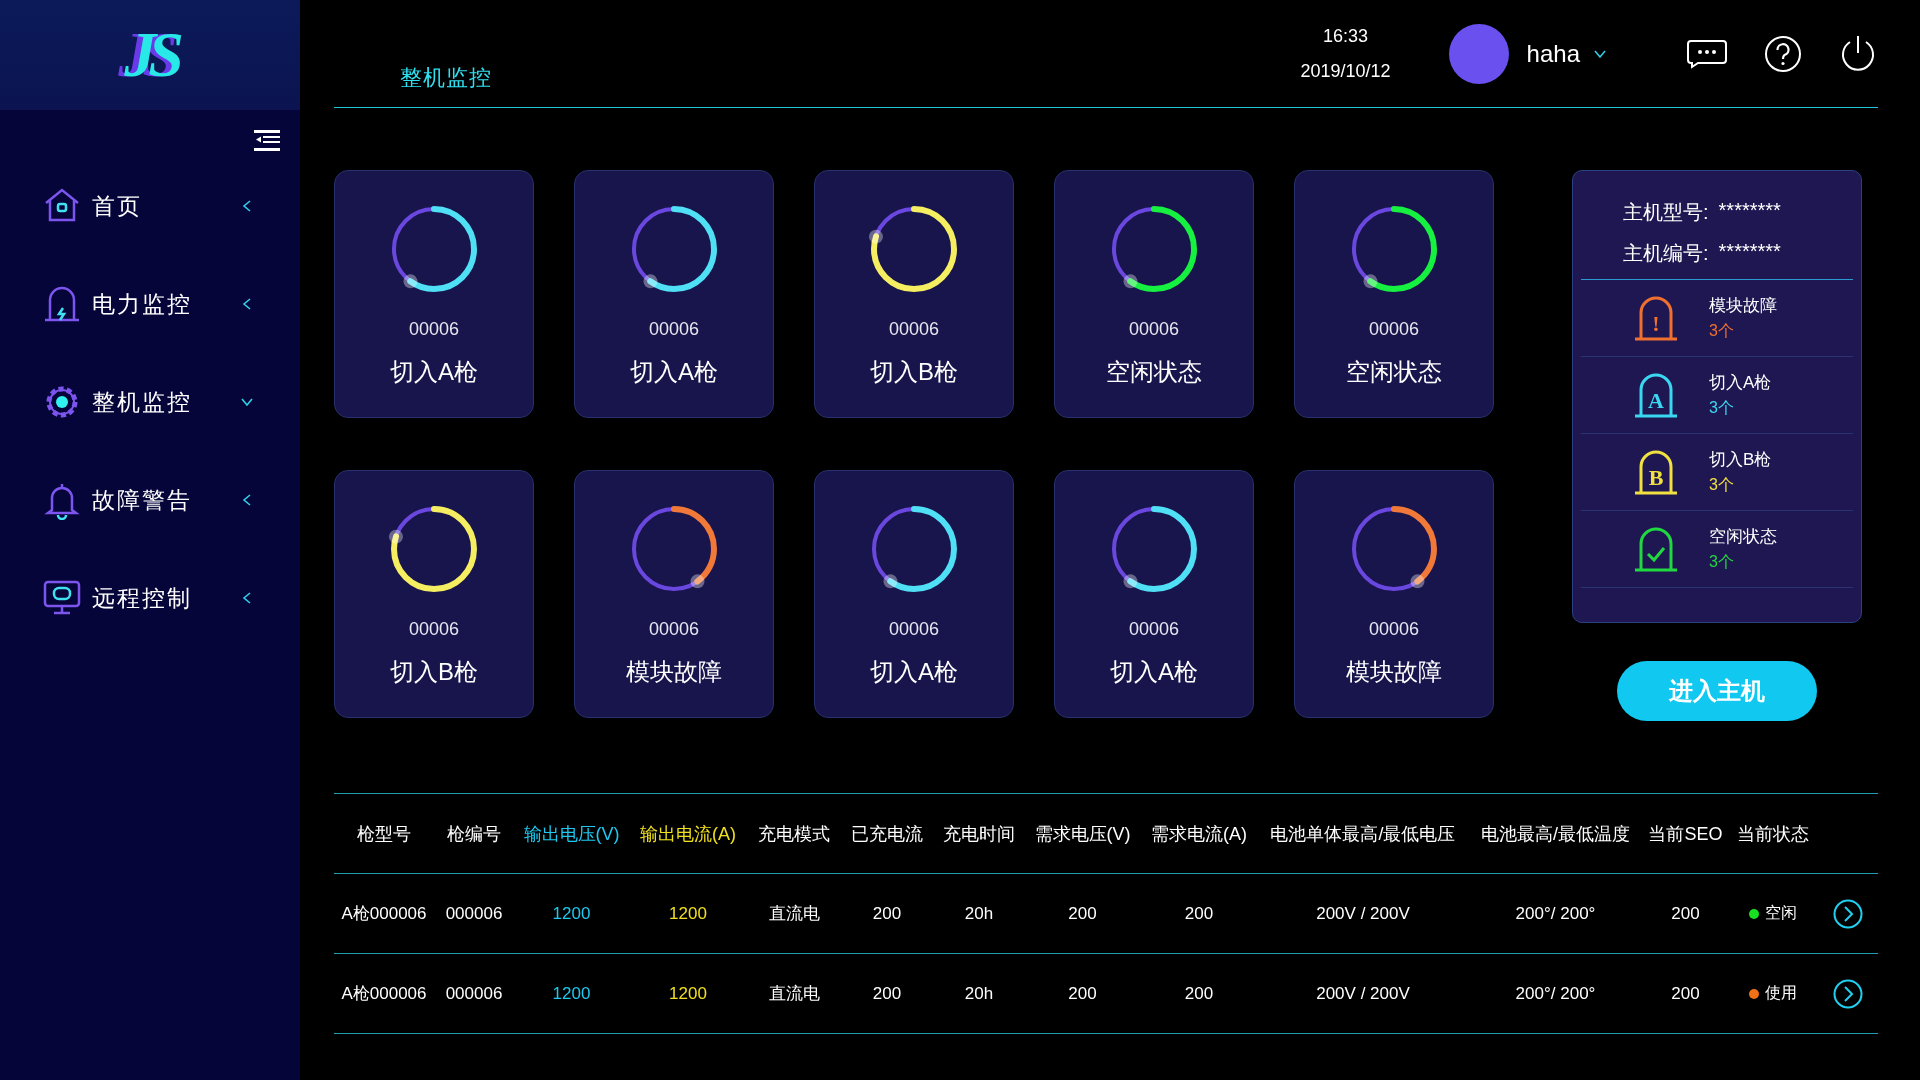 This screenshot has height=1080, width=1920. Describe the element at coordinates (1783, 53) in the screenshot. I see `help-icon` at that location.